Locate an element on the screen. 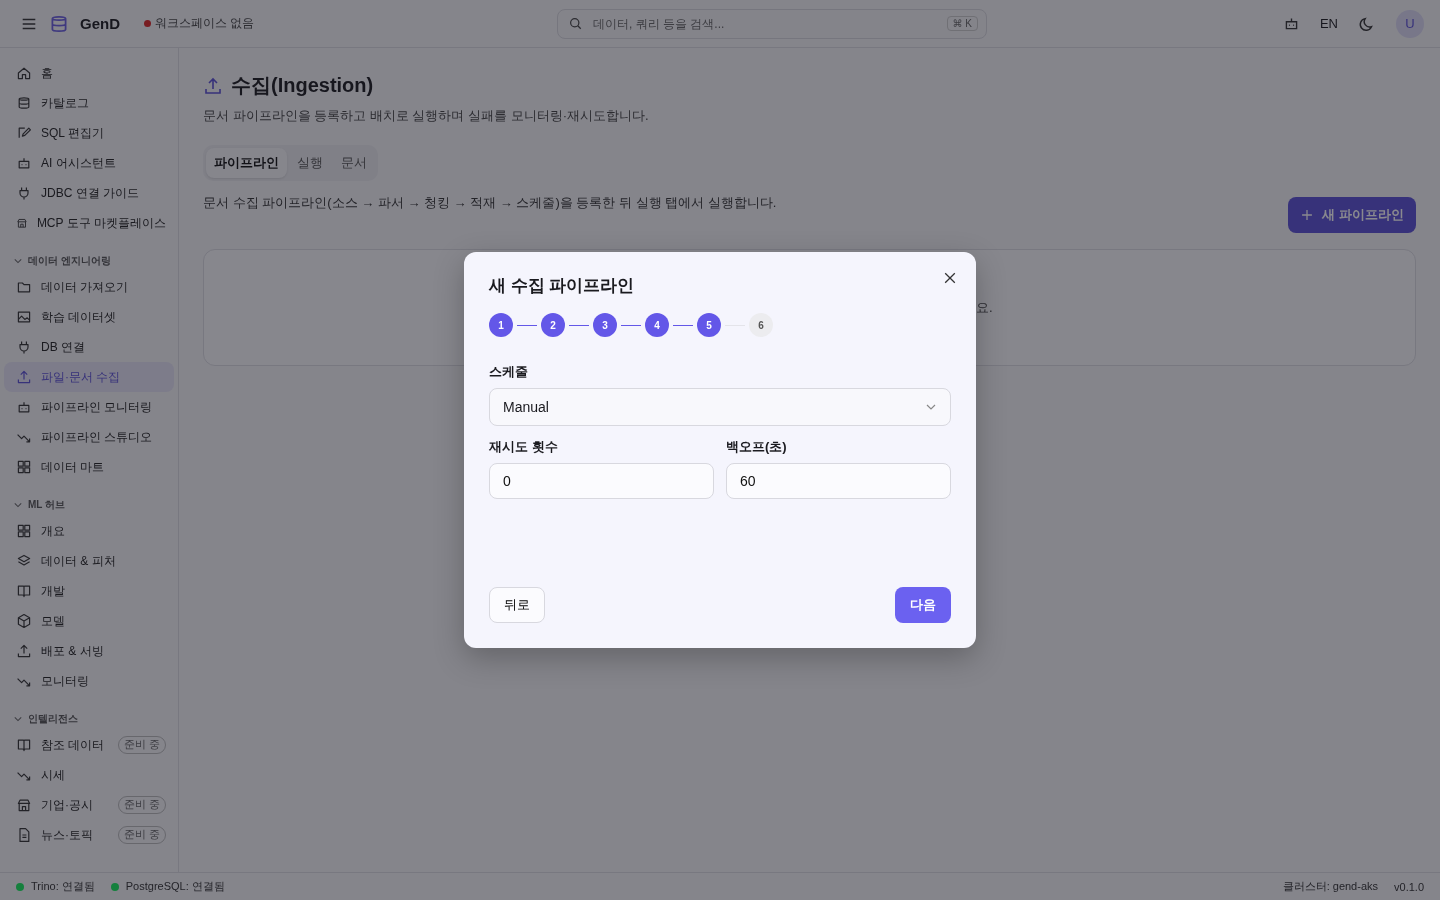 The height and width of the screenshot is (900, 1440). step-indicator: 1 is located at coordinates (501, 325).